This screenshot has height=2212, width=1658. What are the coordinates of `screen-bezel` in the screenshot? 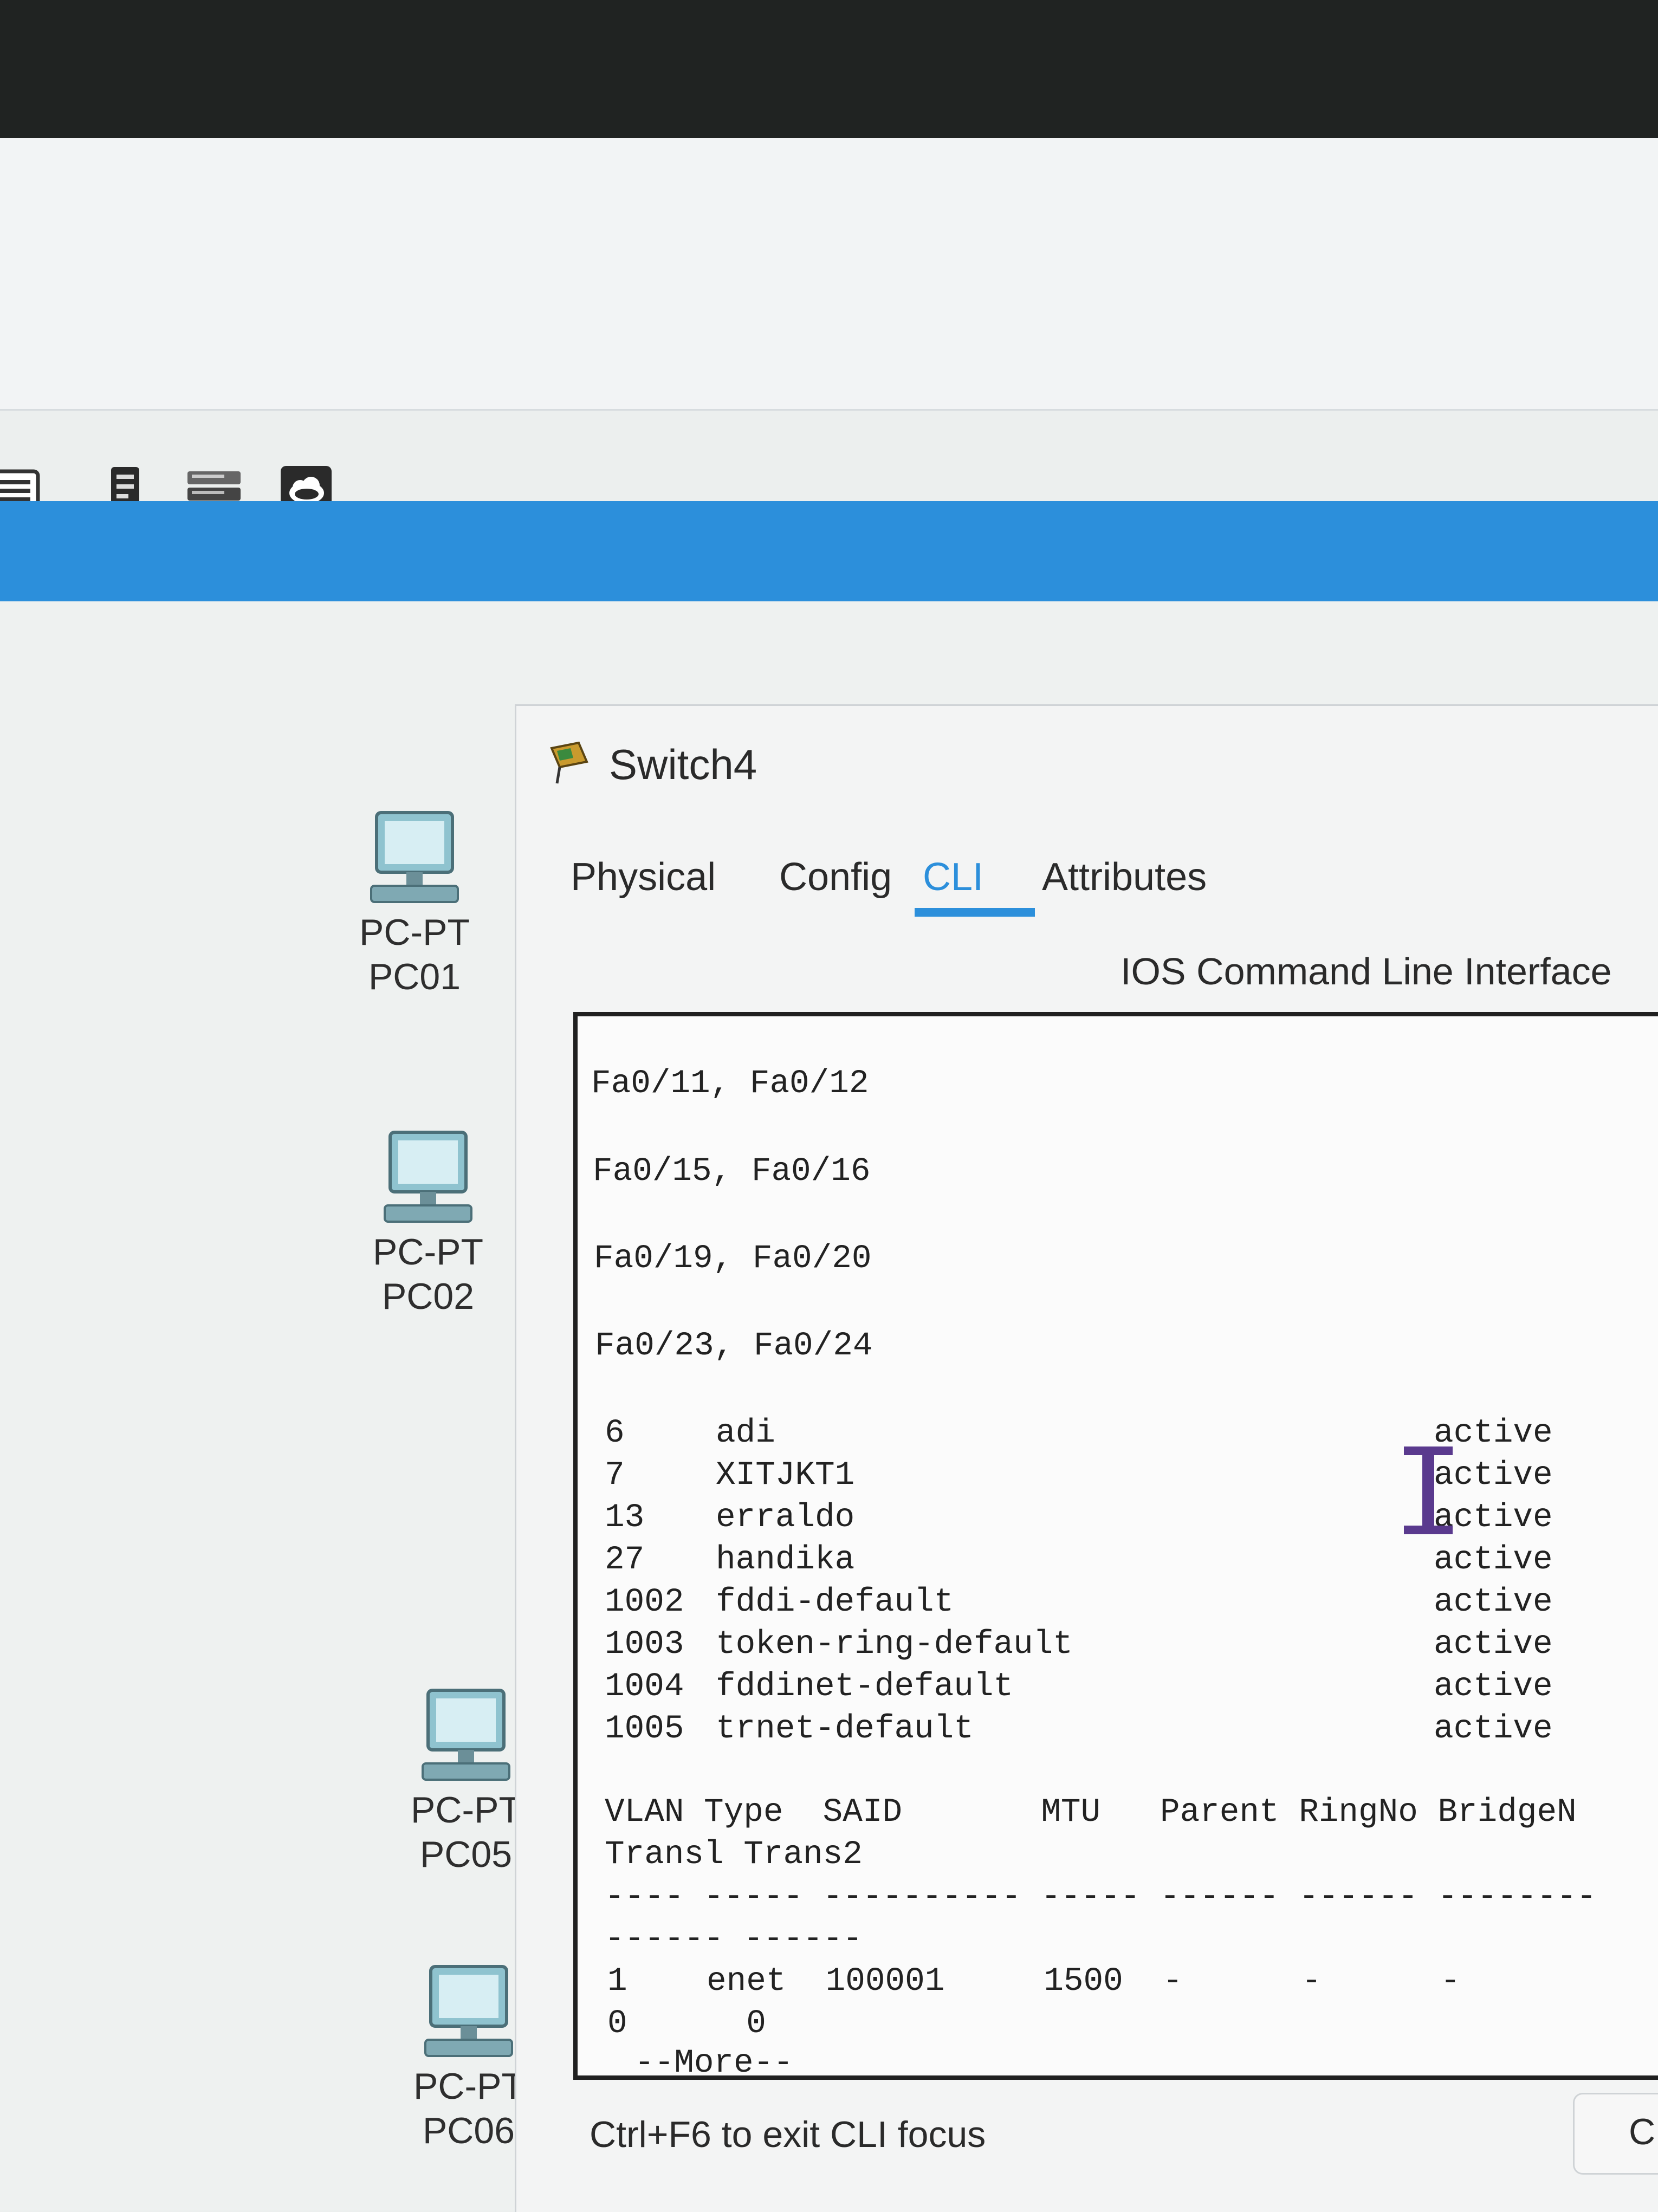 It's located at (829, 69).